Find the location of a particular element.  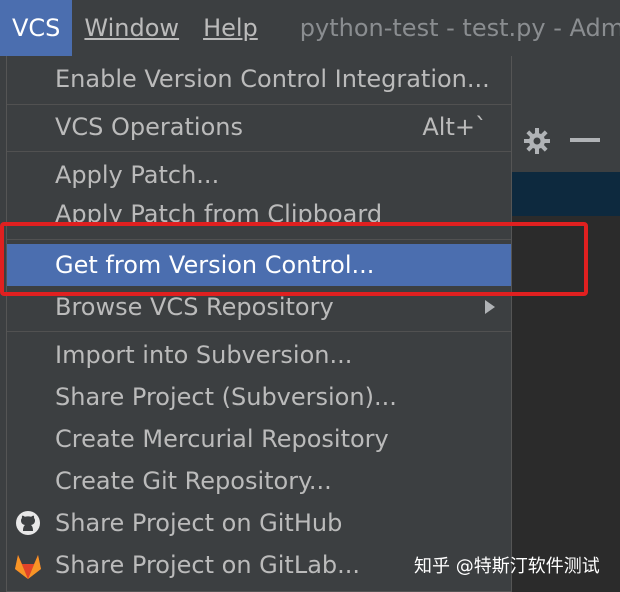

menu-item-apply-patch-clipboard: Apply Patch from Clipboard is located at coordinates (259, 208).